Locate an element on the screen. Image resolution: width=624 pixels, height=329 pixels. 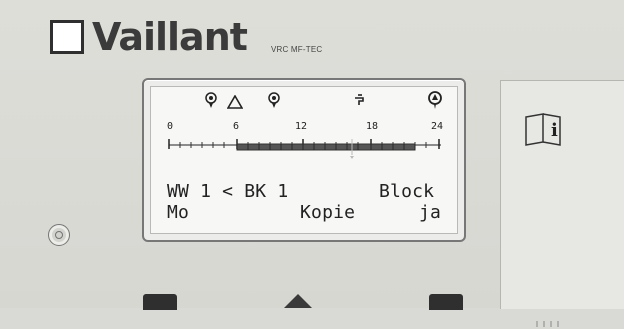
time-mark-12: 12 is located at coordinates (301, 126).